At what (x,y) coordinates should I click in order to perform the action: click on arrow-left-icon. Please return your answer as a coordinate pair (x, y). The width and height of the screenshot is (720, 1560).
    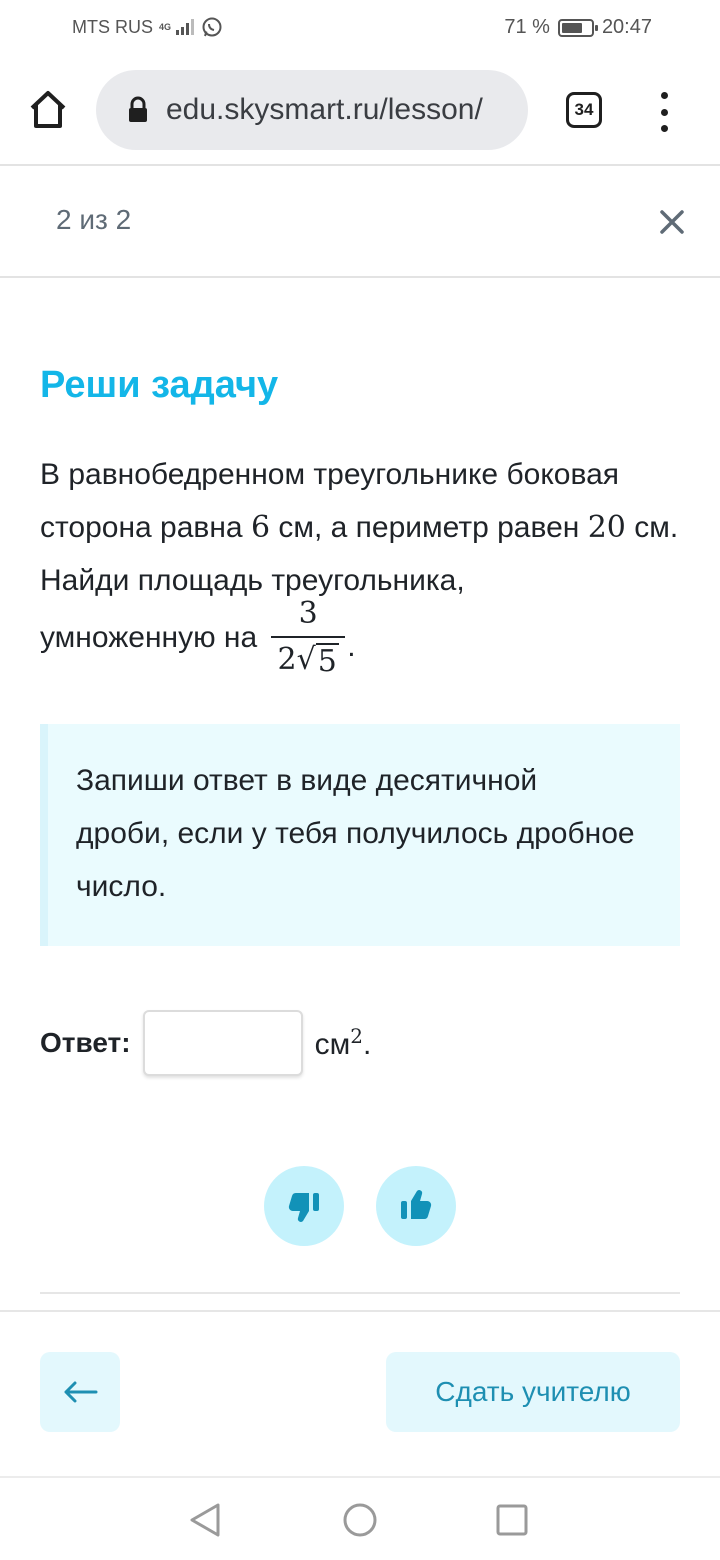
    Looking at the image, I should click on (81, 1392).